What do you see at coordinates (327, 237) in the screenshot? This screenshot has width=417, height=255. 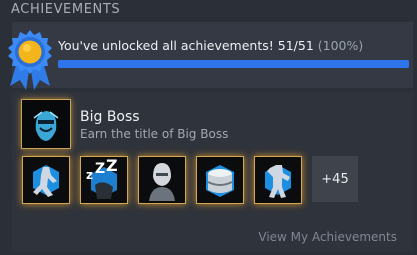 I see `view-my-achievements-link: View My Achievements` at bounding box center [327, 237].